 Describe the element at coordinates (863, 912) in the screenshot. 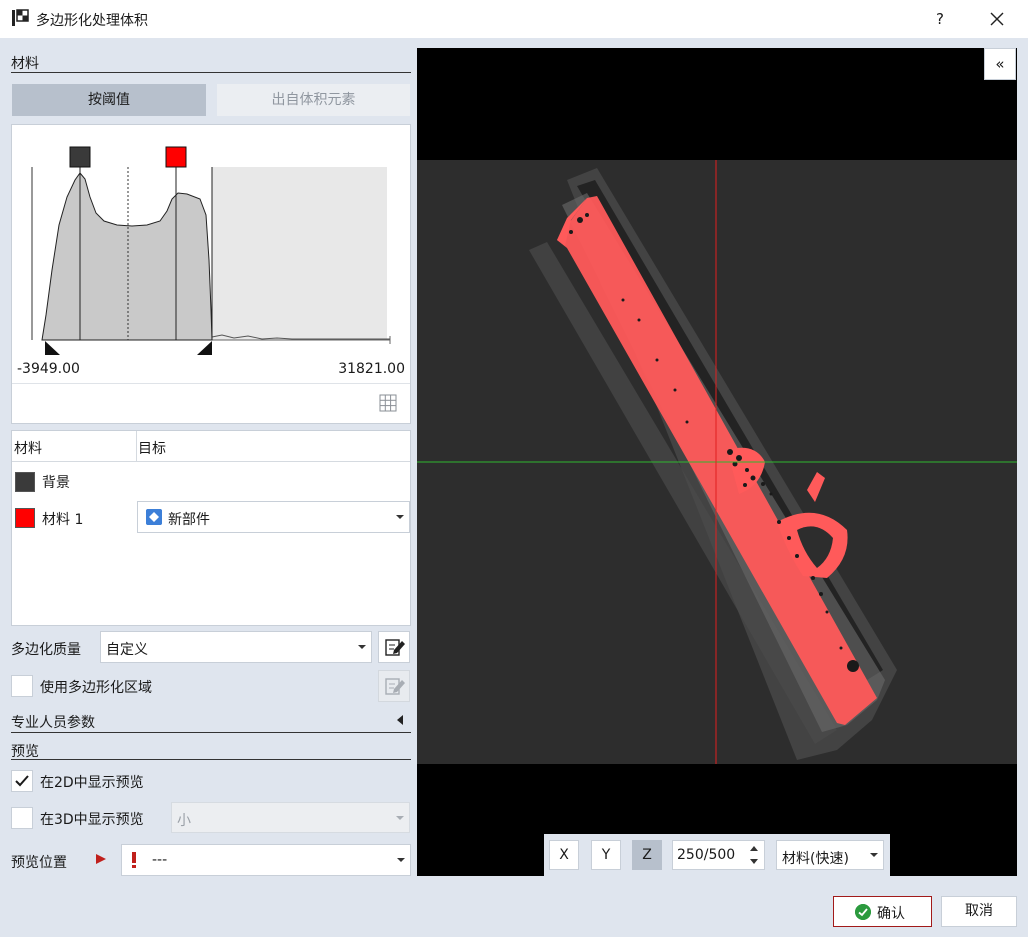

I see `check-circle-icon` at that location.